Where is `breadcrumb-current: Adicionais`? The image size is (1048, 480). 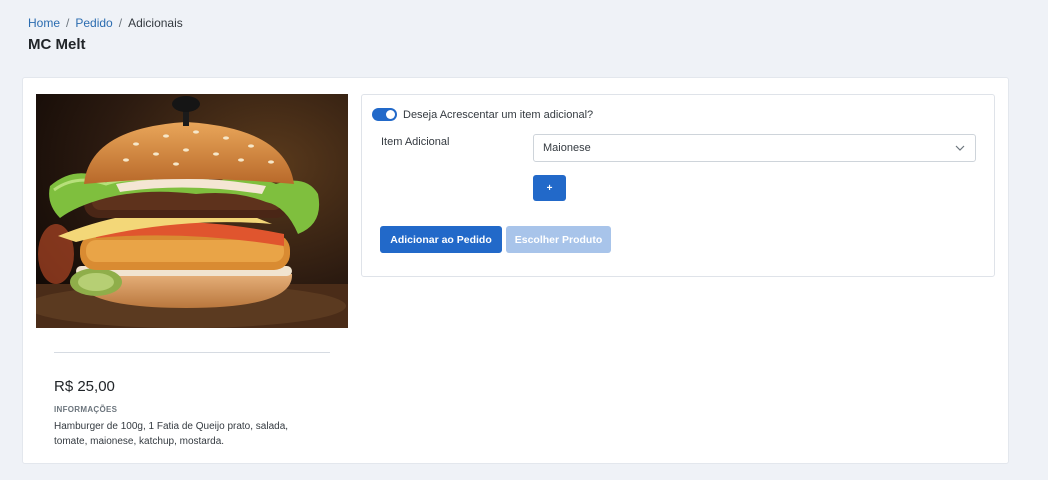 breadcrumb-current: Adicionais is located at coordinates (155, 23).